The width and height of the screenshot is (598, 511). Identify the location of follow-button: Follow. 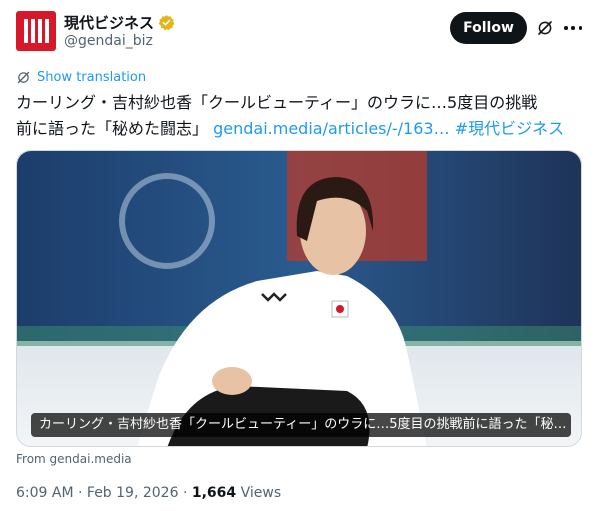
(488, 28).